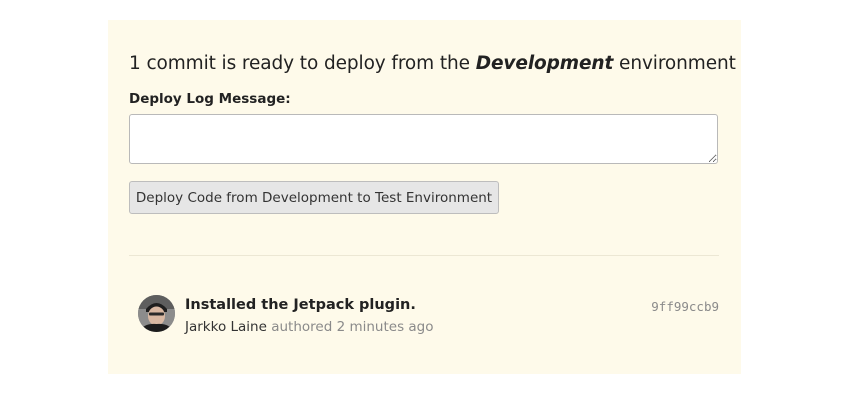  Describe the element at coordinates (210, 99) in the screenshot. I see `deploy-log-label: Deploy Log Message:` at that location.